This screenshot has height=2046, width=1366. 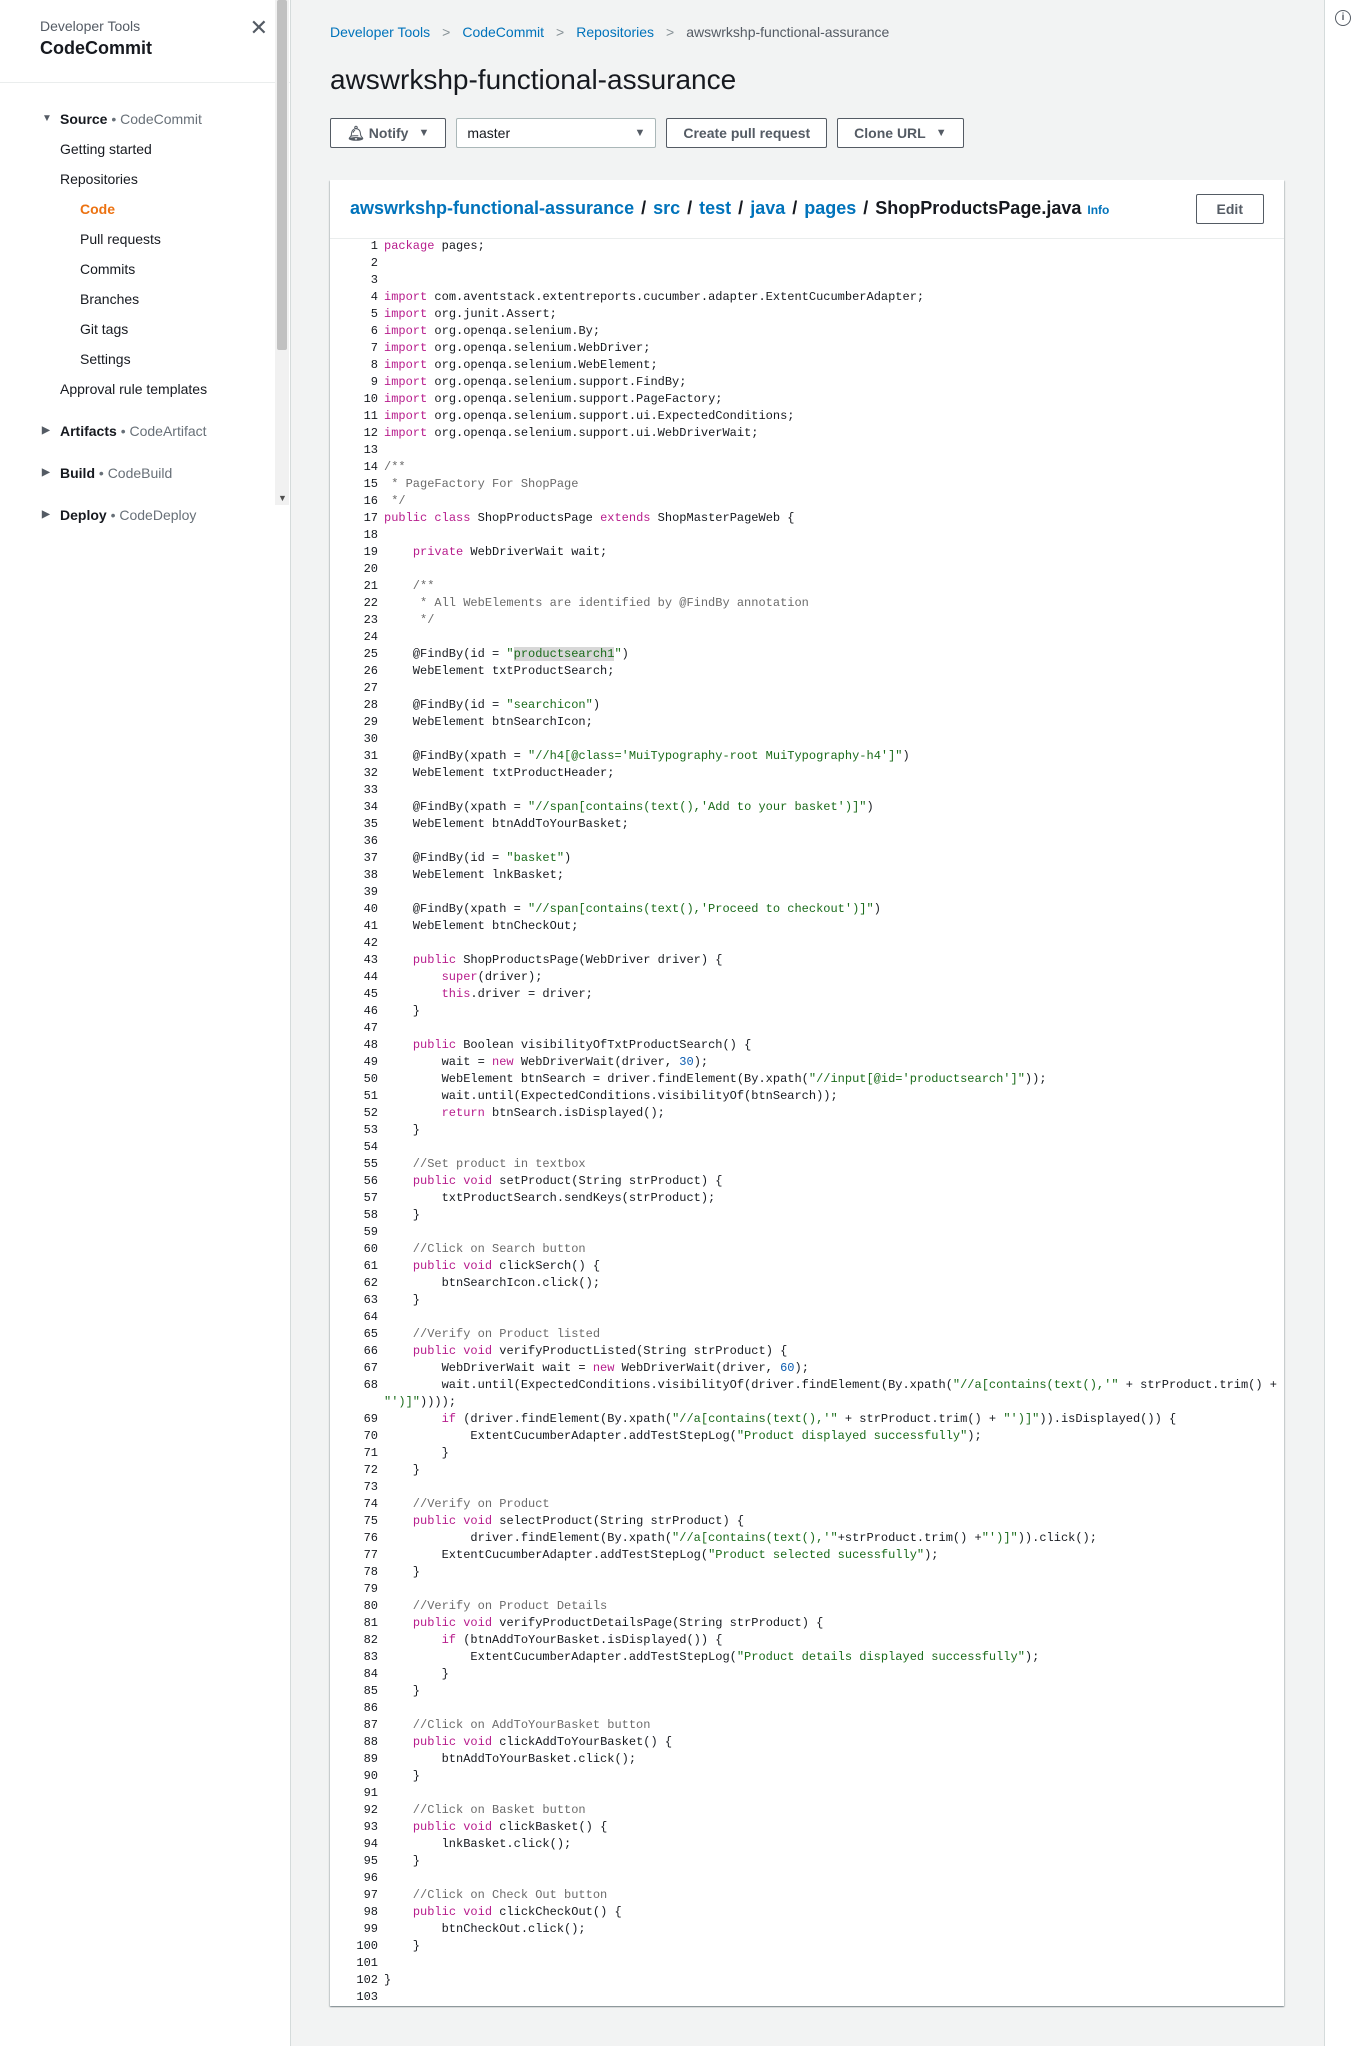 I want to click on line-number: 20, so click(x=357, y=569).